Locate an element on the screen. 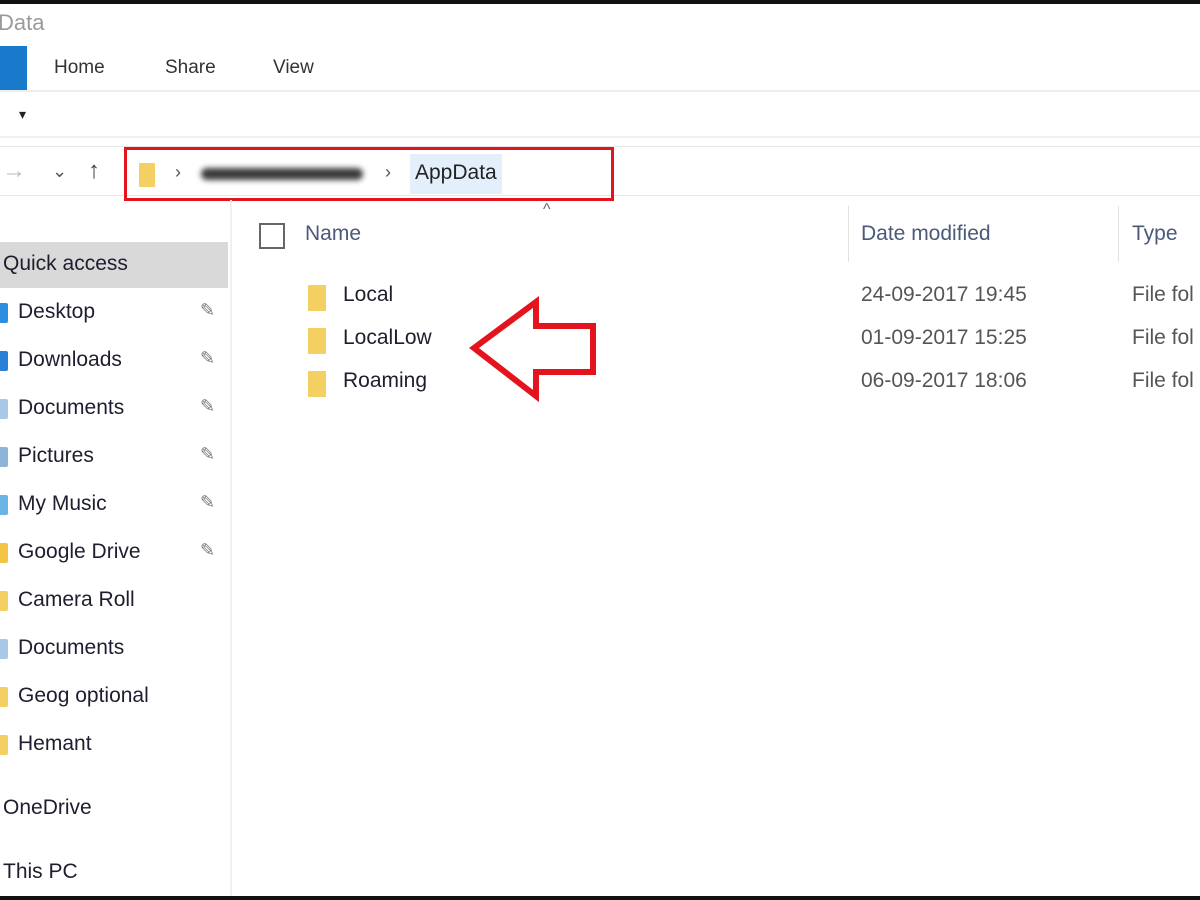 The width and height of the screenshot is (1200, 900). select-all-checkbox is located at coordinates (272, 236).